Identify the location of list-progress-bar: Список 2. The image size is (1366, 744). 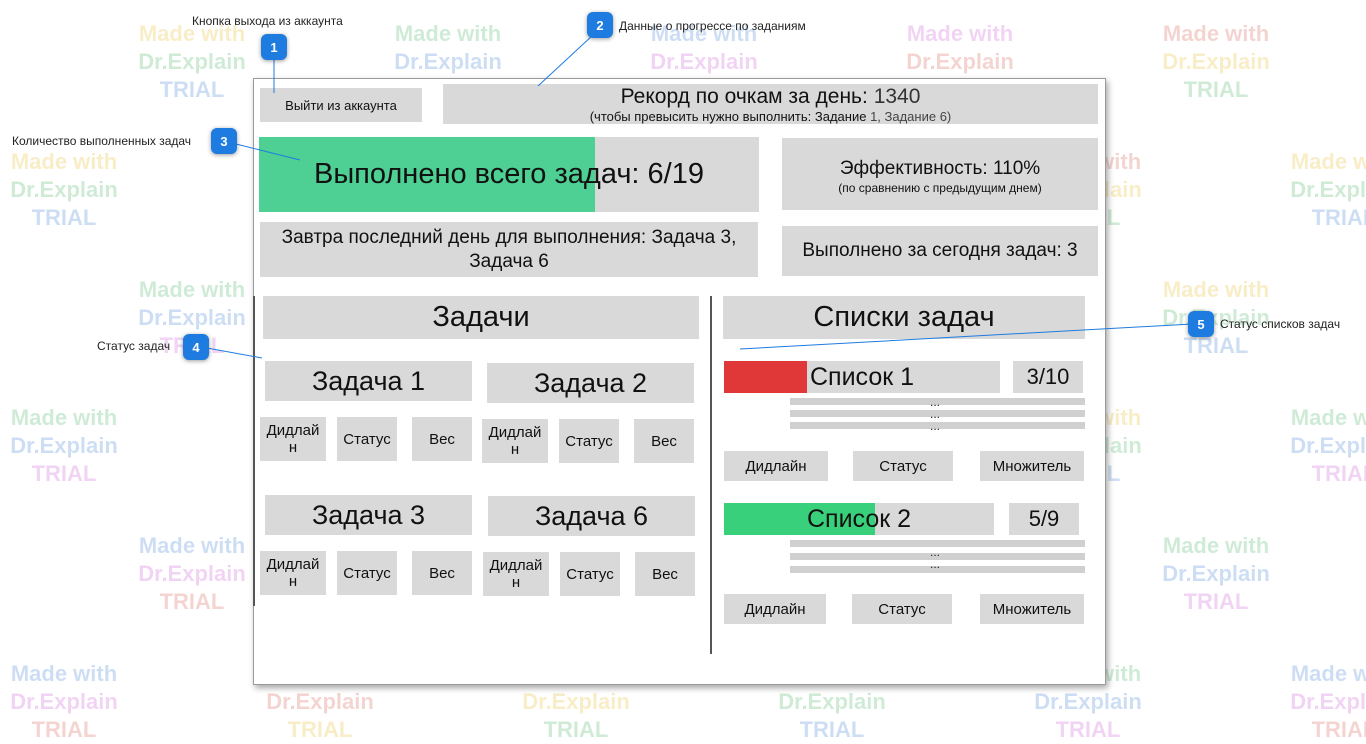
(859, 519).